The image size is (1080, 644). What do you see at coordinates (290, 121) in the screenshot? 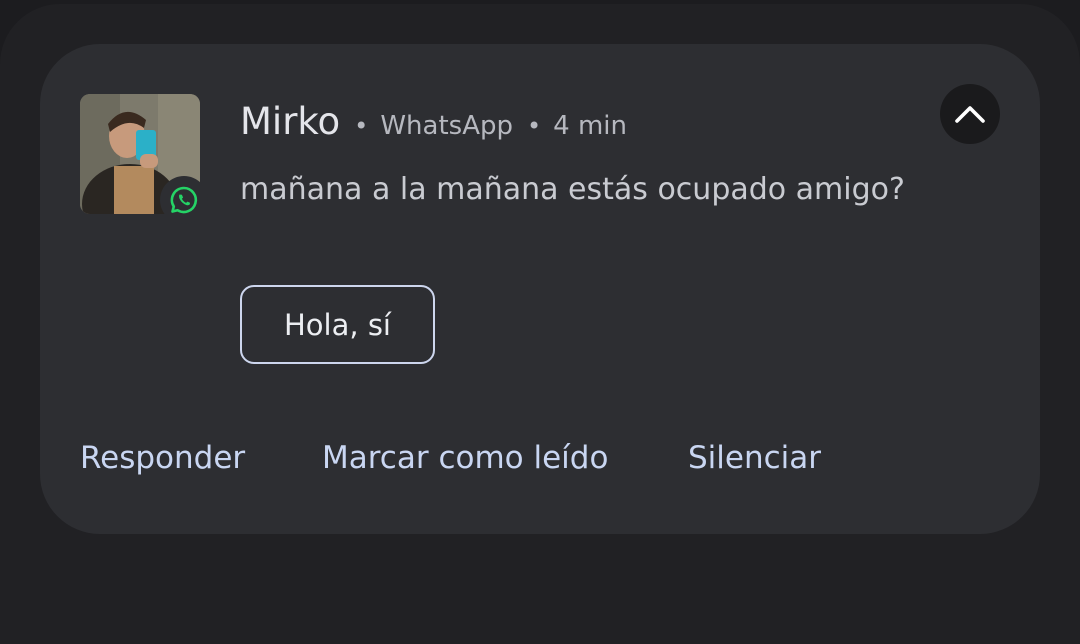
I see `sender-name: Mirko` at bounding box center [290, 121].